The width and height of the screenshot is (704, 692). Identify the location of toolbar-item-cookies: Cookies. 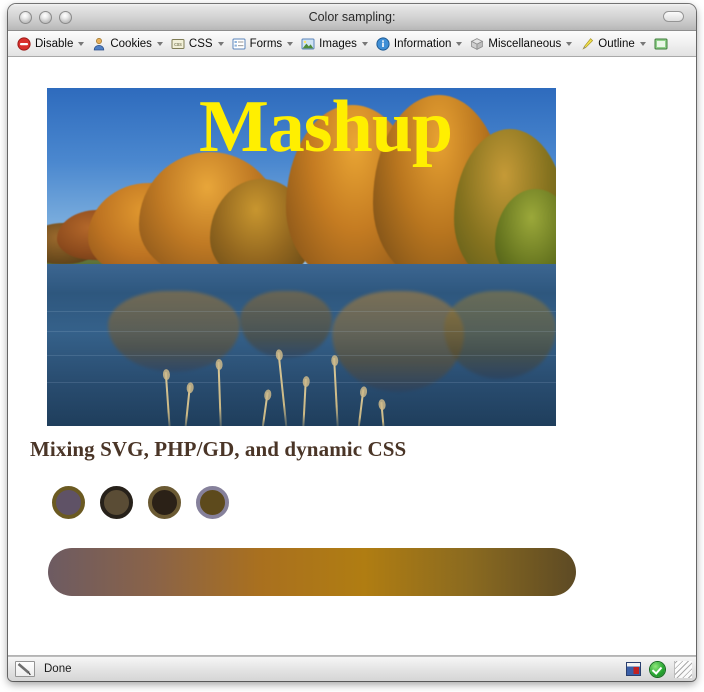
(128, 44).